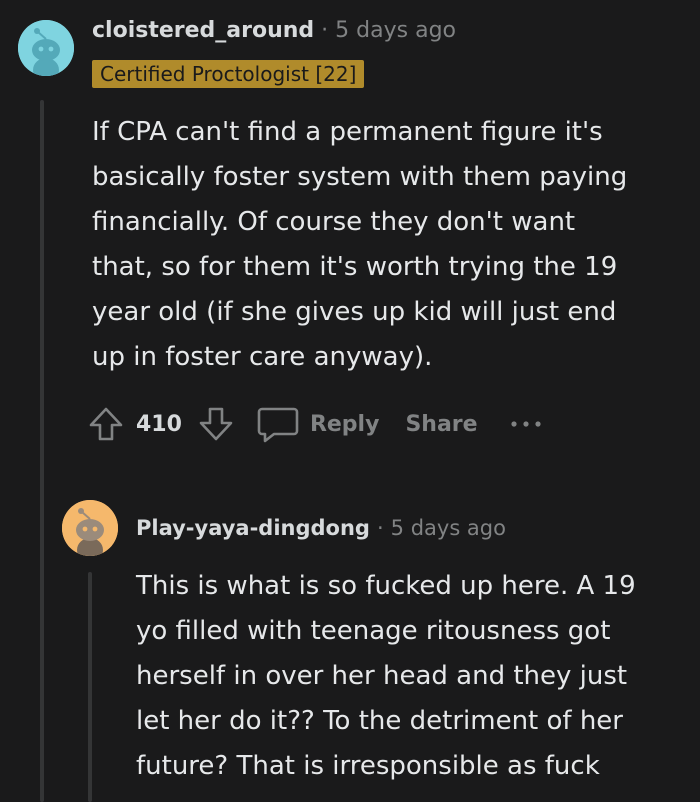 The width and height of the screenshot is (700, 802). Describe the element at coordinates (278, 424) in the screenshot. I see `comment-bubble-icon` at that location.